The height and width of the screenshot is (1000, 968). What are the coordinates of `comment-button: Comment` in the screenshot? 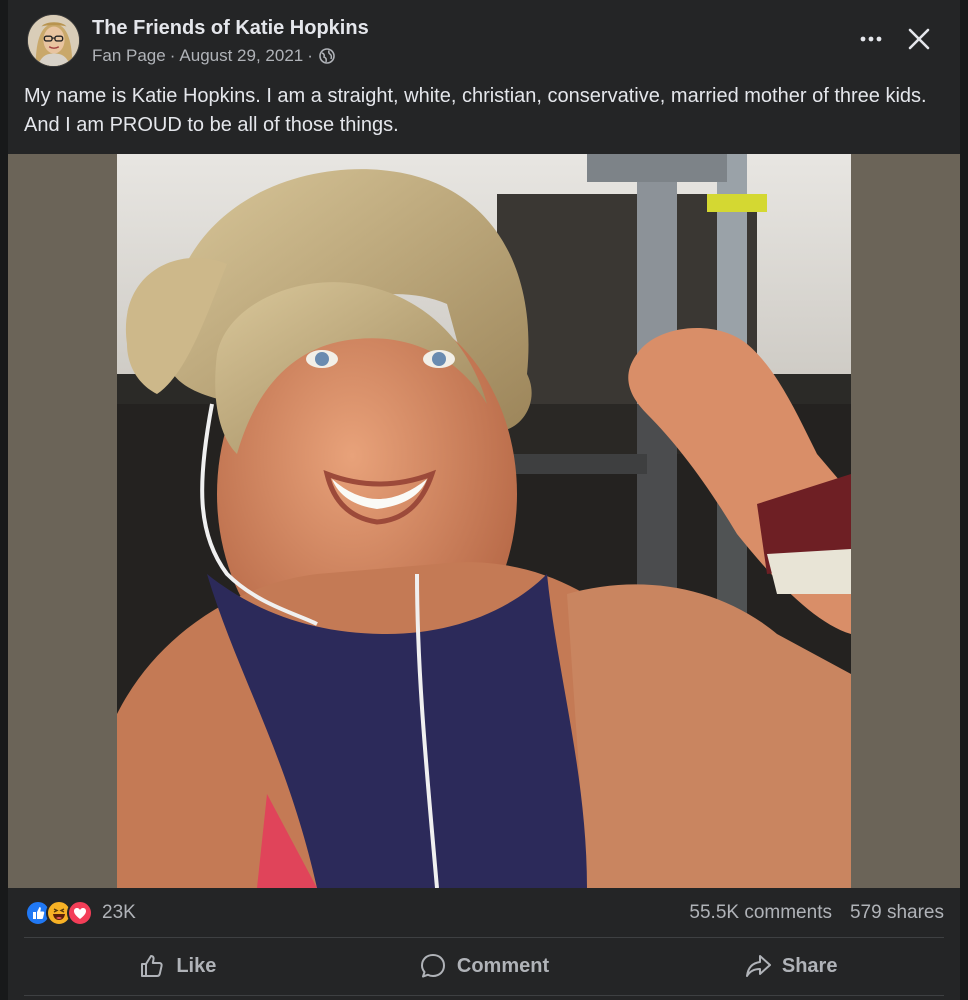 It's located at (484, 966).